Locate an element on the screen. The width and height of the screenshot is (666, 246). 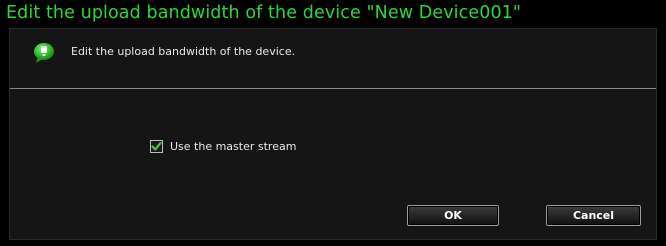
master-stream-label: Use the master stream is located at coordinates (233, 146).